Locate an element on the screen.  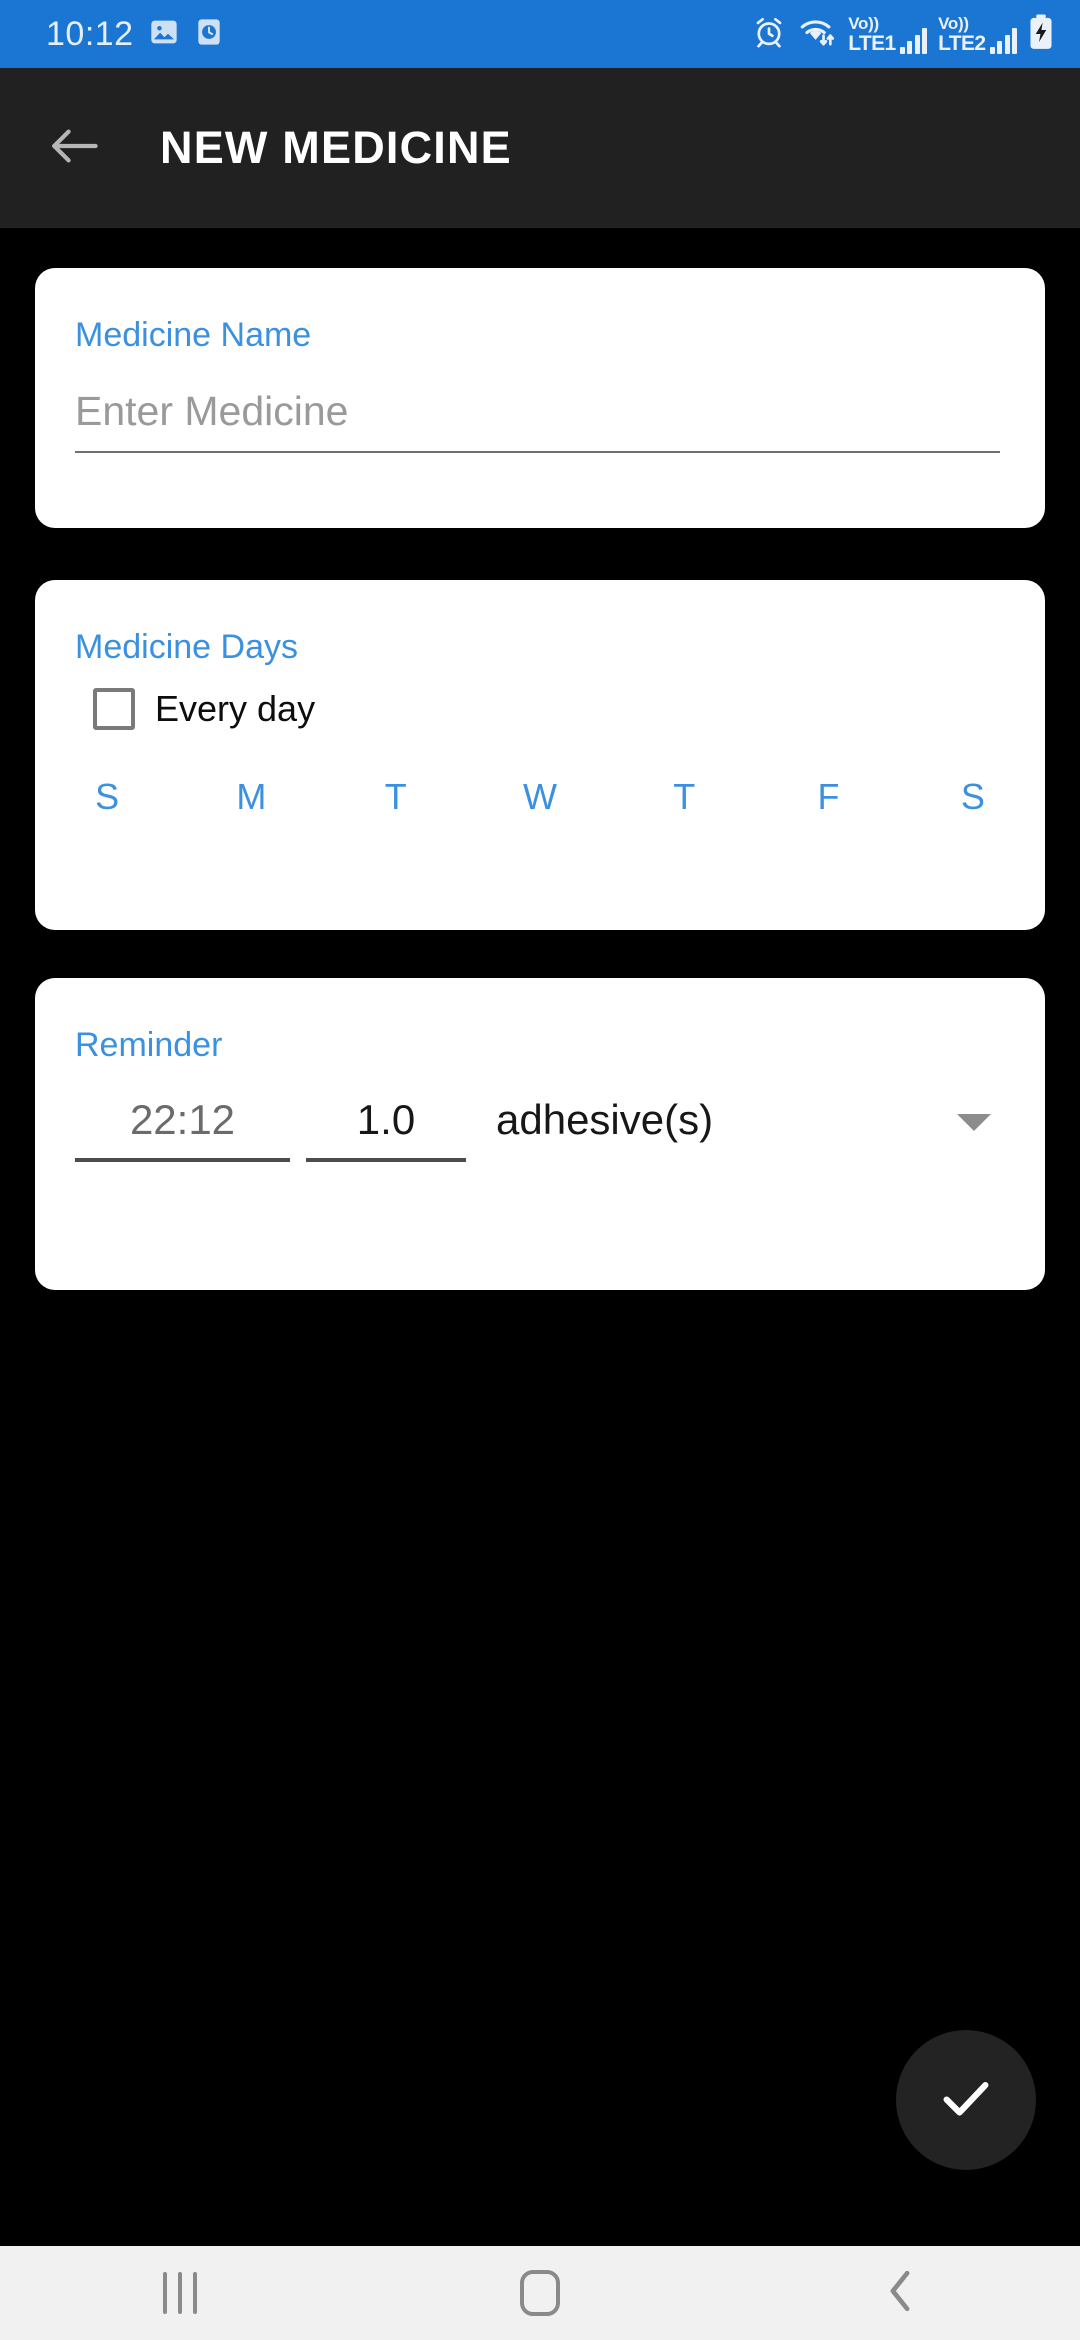
nav-back-button is located at coordinates (900, 2293).